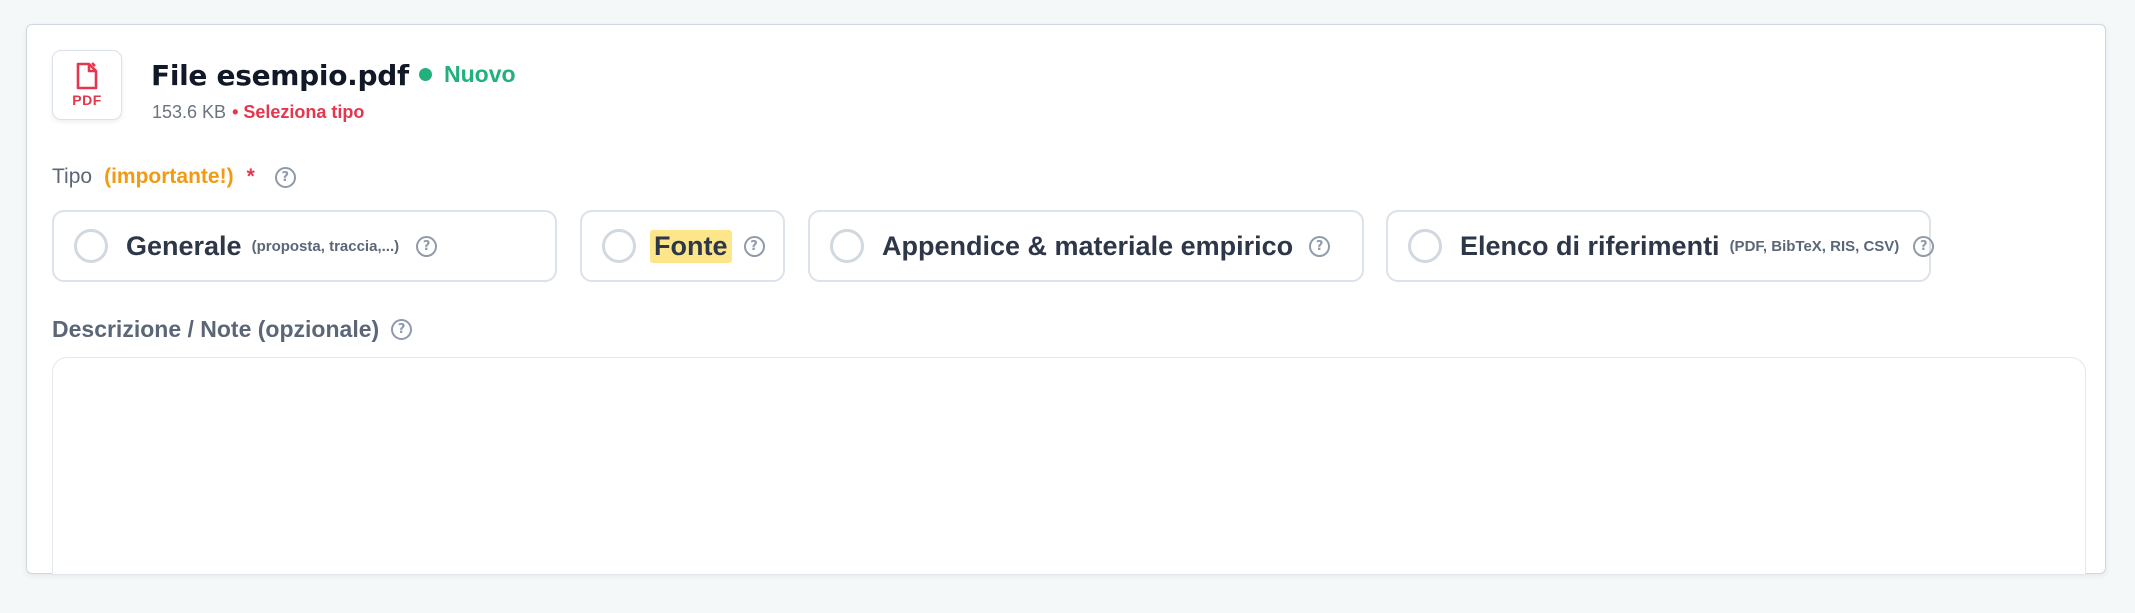  Describe the element at coordinates (216, 329) in the screenshot. I see `description-label: Descrizione / Note (opzionale)` at that location.